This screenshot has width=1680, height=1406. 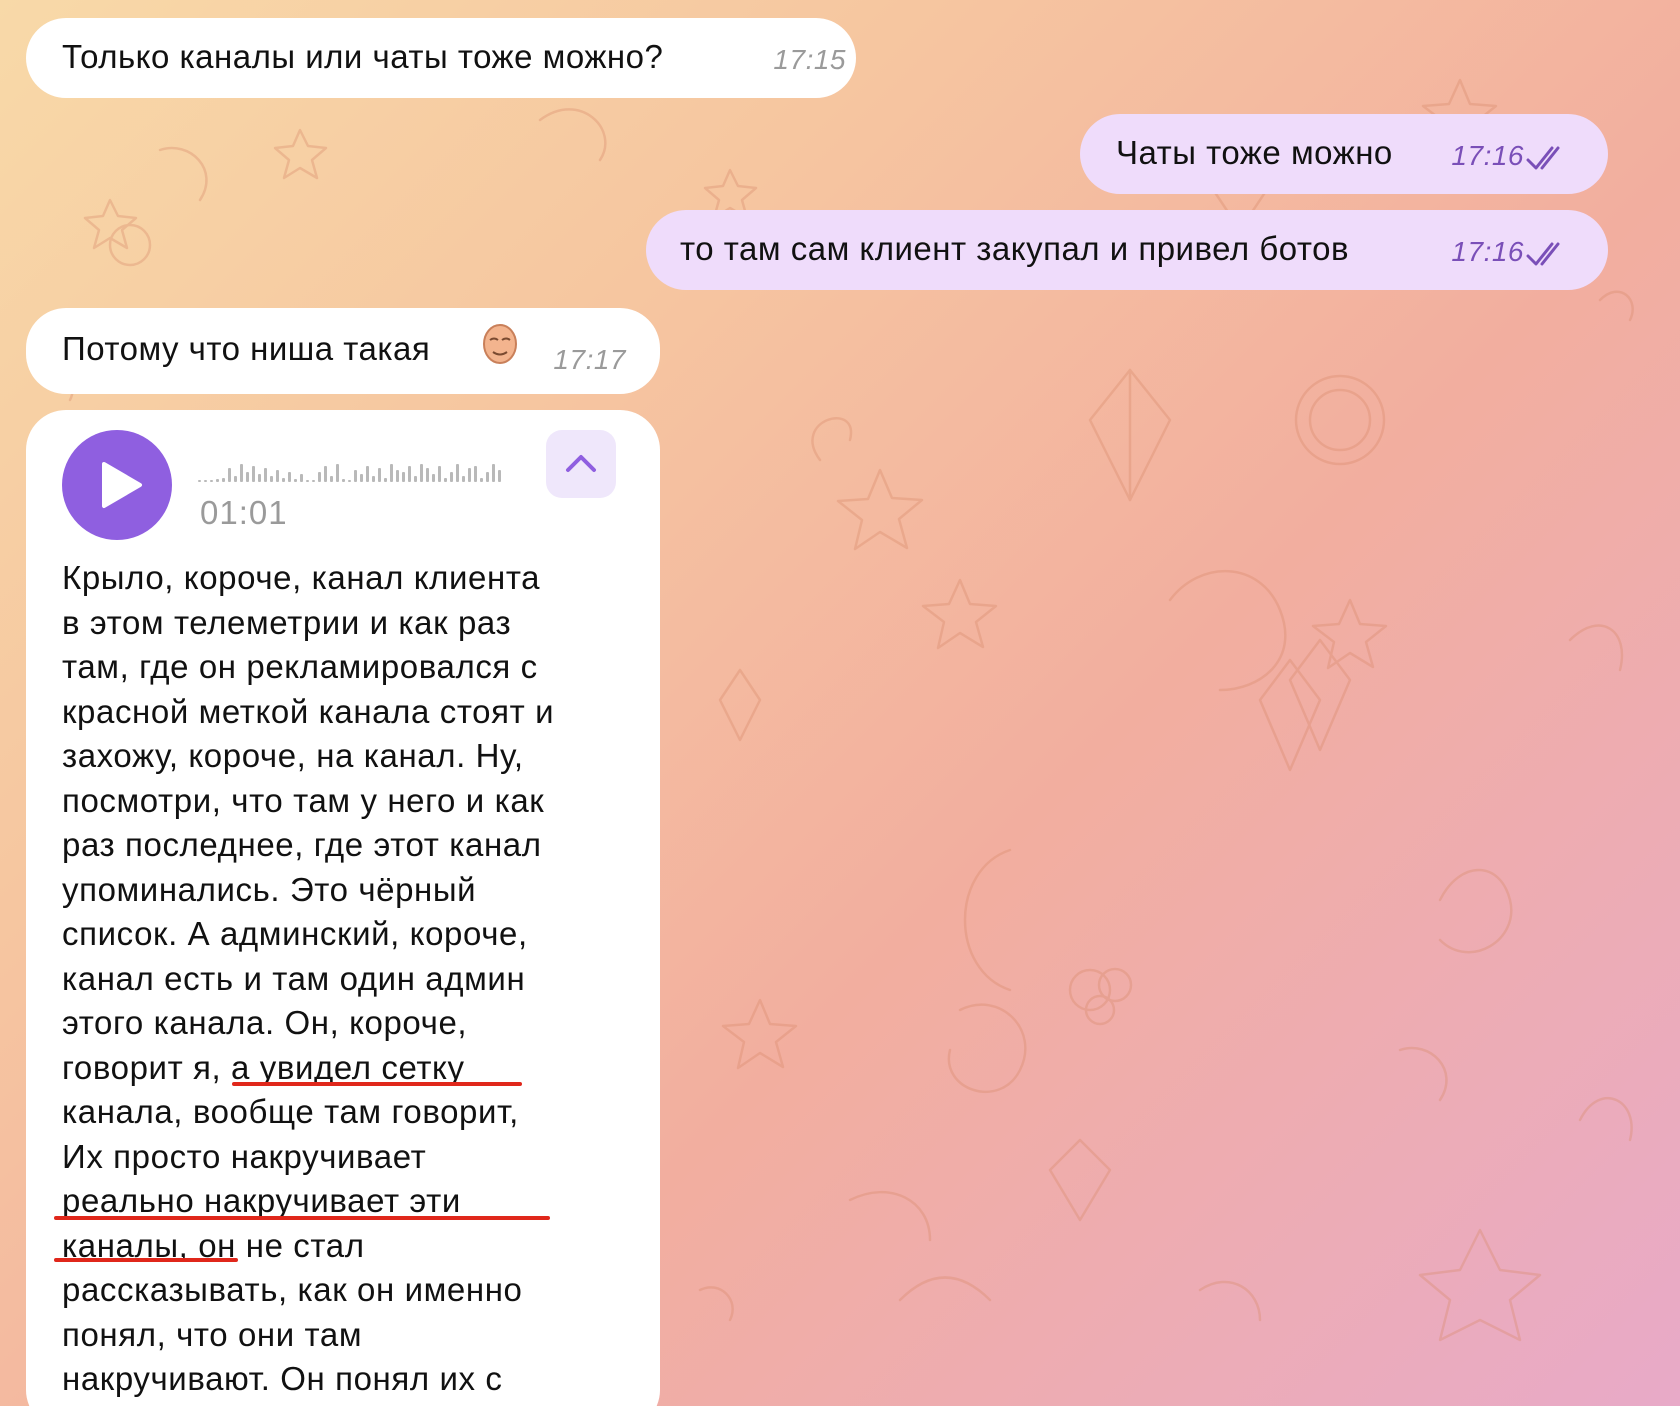 What do you see at coordinates (809, 59) in the screenshot?
I see `message-time: 17:15` at bounding box center [809, 59].